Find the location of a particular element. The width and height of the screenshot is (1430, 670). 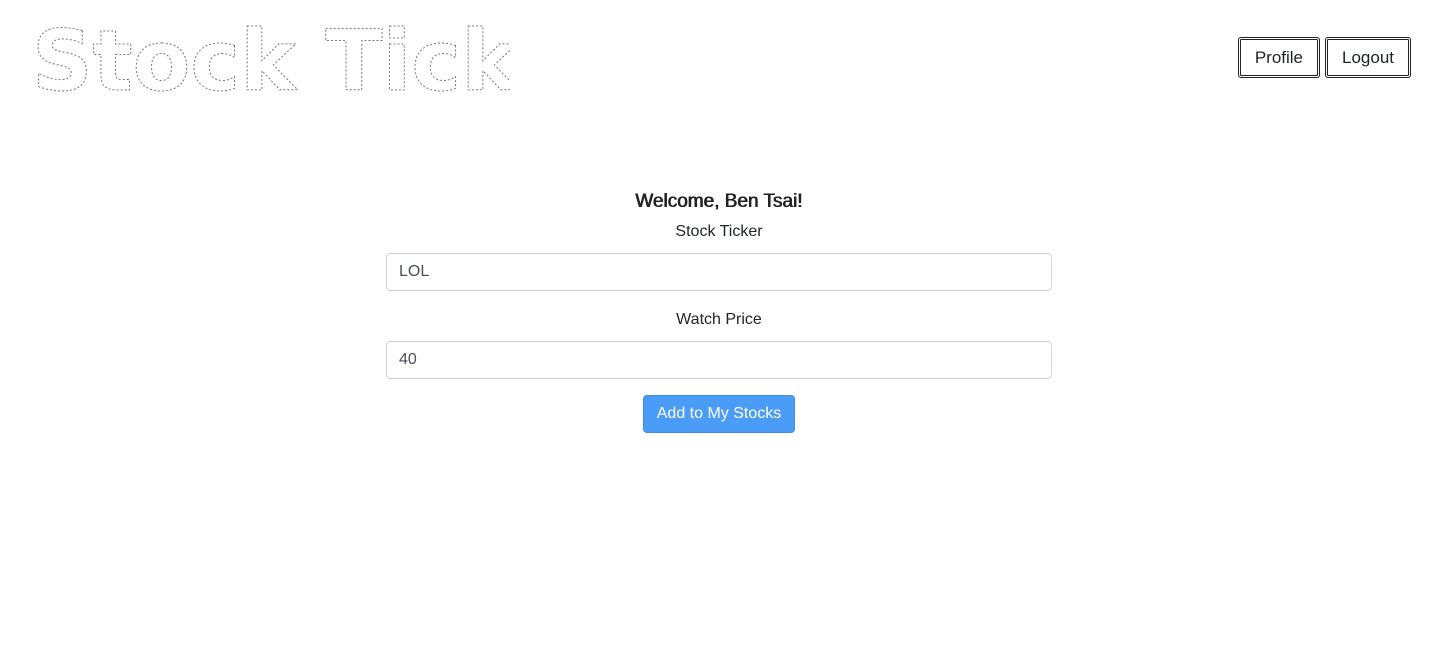

logo-text: Stock Ticker is located at coordinates (271, 59).